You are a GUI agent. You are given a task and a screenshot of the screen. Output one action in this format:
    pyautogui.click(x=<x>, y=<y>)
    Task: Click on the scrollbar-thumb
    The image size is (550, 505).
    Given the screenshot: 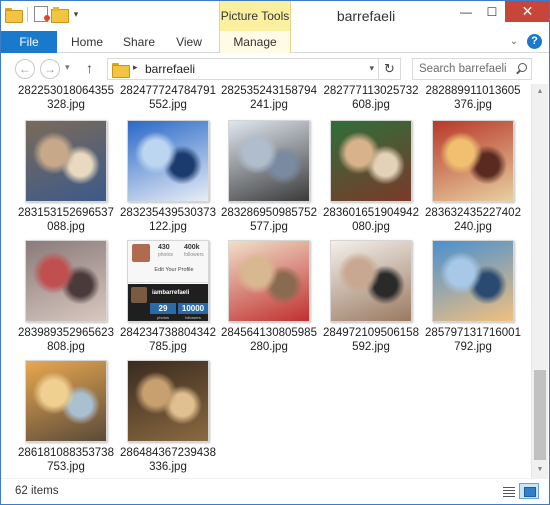 What is the action you would take?
    pyautogui.click(x=540, y=415)
    